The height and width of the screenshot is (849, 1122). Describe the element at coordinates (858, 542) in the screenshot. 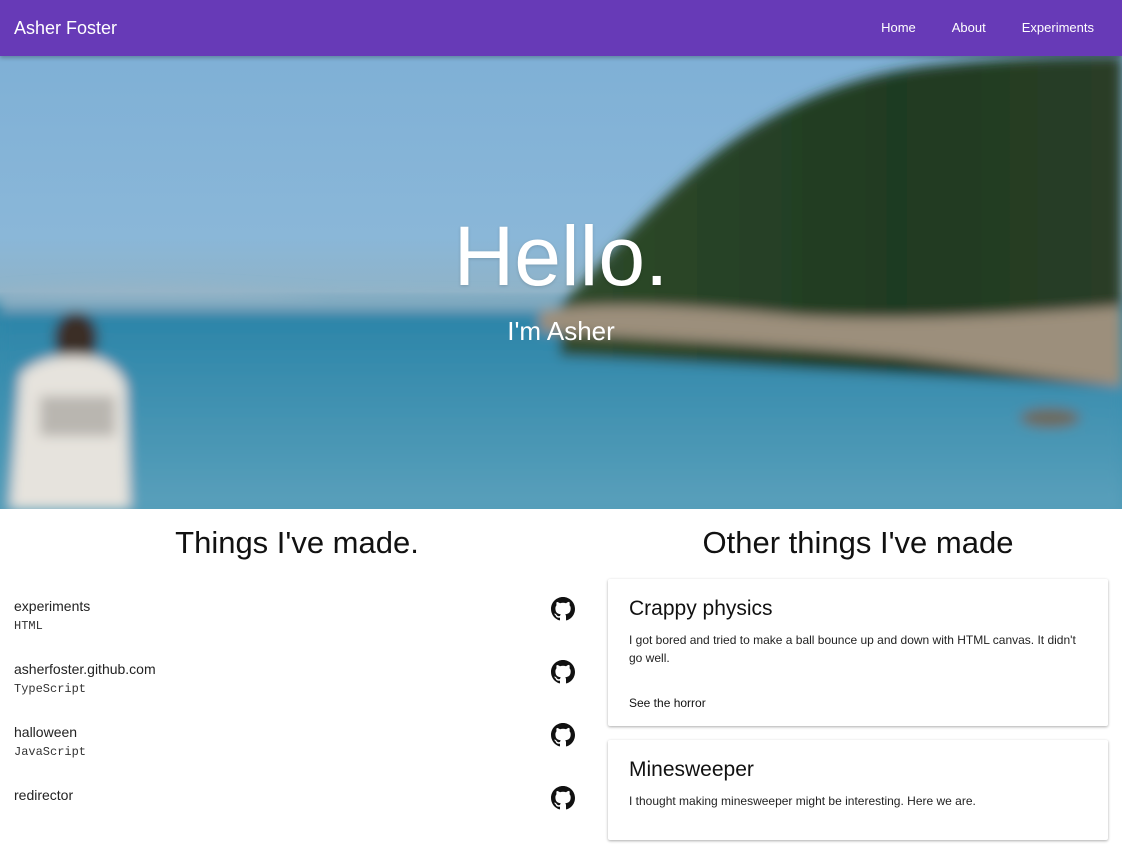

I see `other-projects-heading: Other things I've made` at that location.